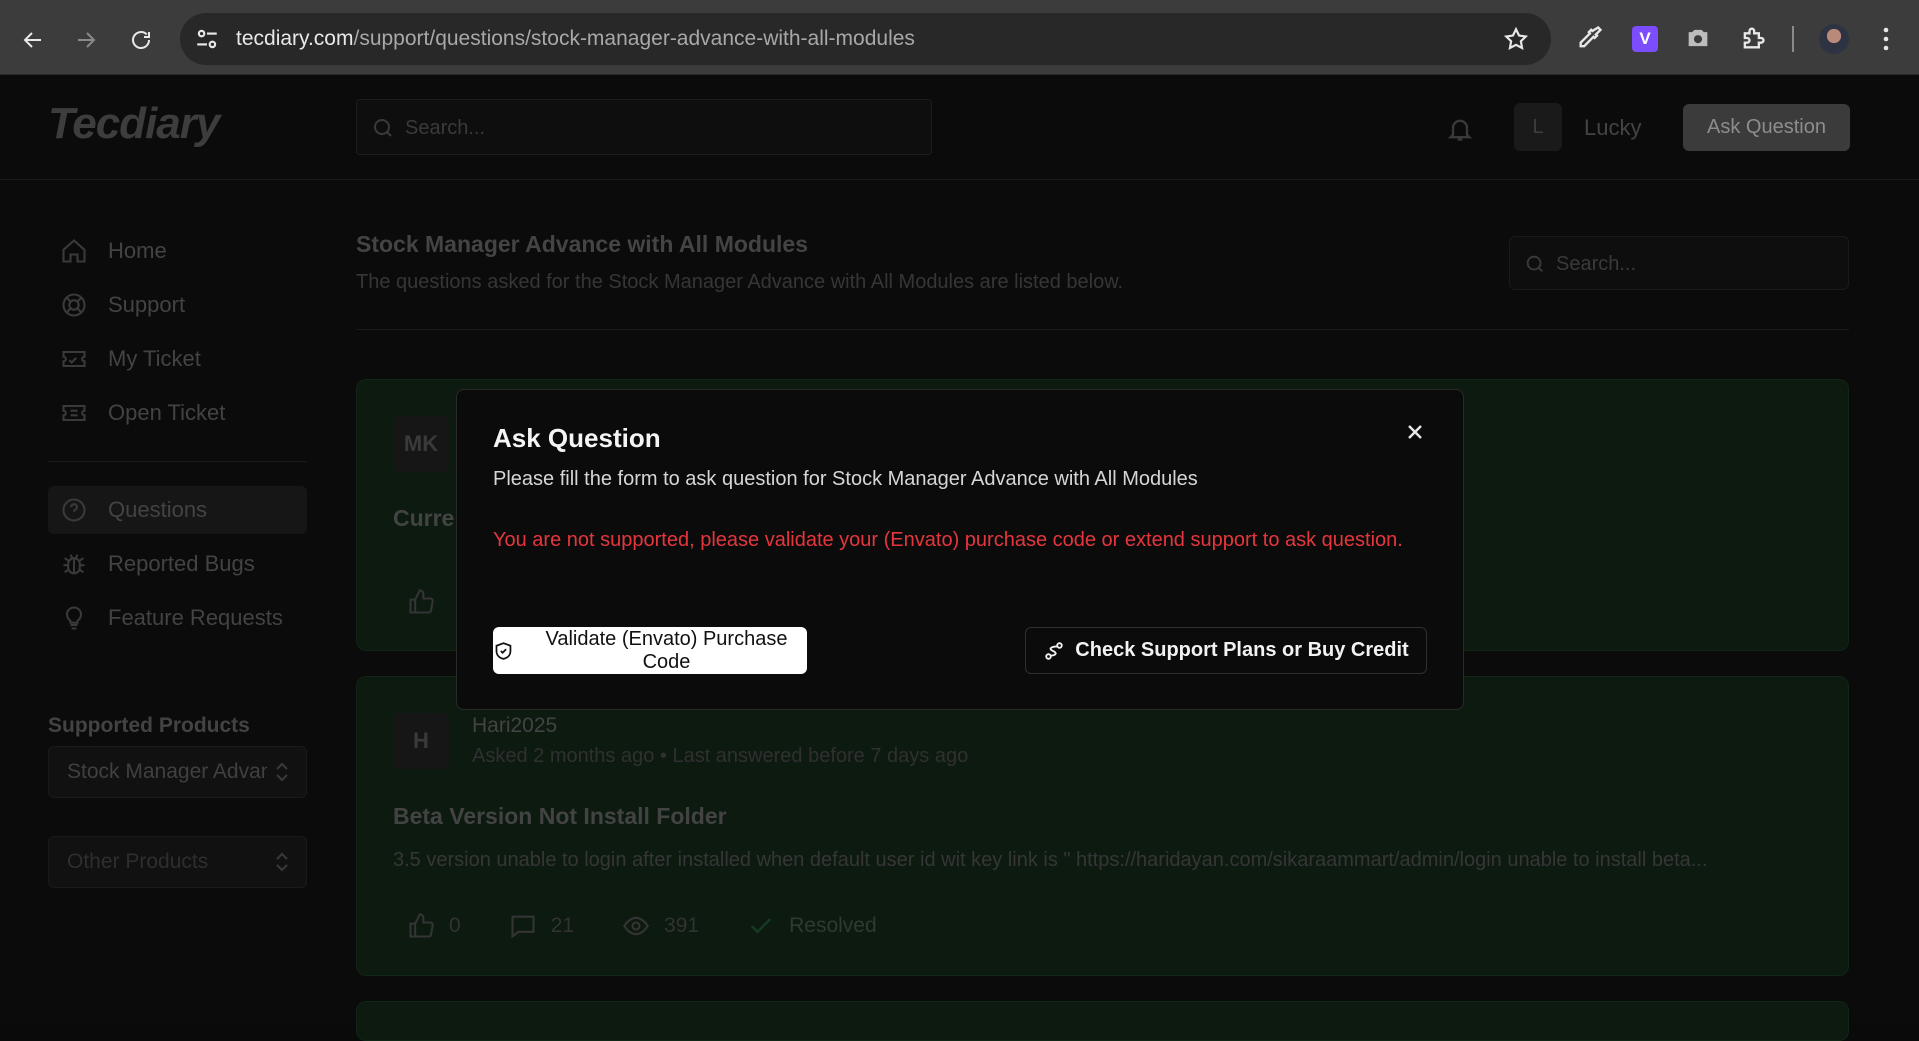 This screenshot has height=1041, width=1919. Describe the element at coordinates (1793, 39) in the screenshot. I see `toolbar-separator` at that location.